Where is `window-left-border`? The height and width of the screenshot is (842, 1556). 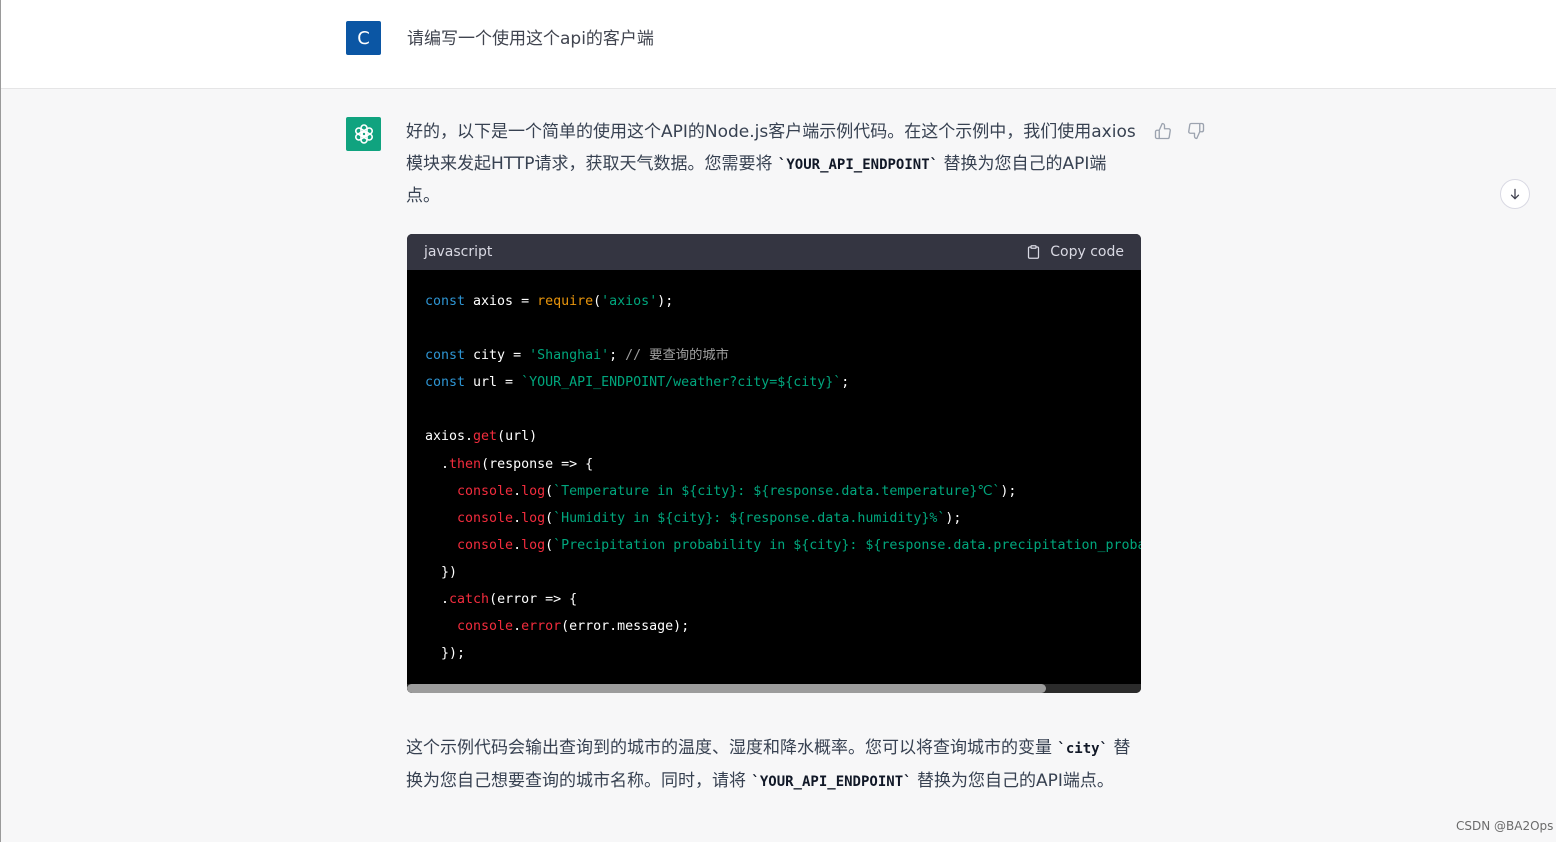 window-left-border is located at coordinates (0, 421).